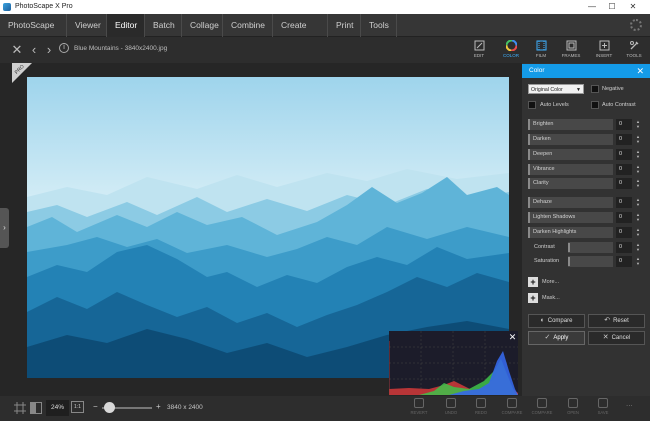 The height and width of the screenshot is (421, 650). I want to click on actual-size-button: 1:1, so click(77, 407).